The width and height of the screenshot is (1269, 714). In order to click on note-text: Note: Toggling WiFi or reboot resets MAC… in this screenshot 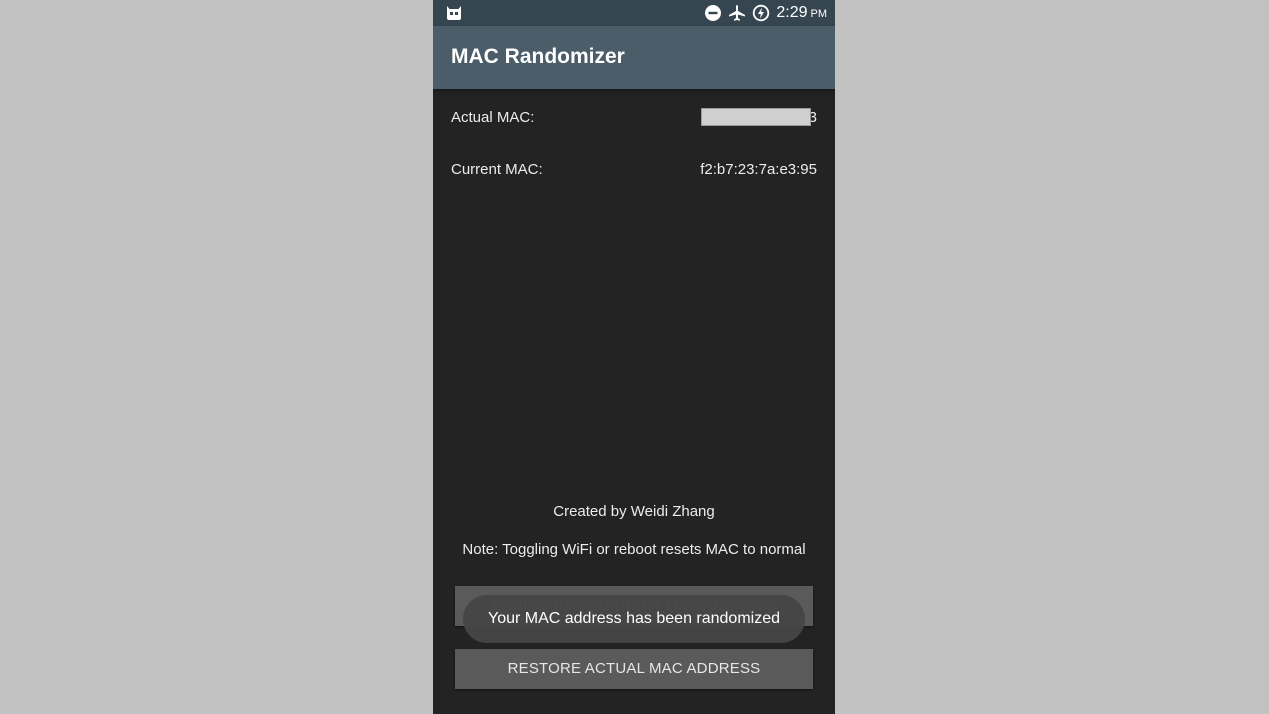, I will do `click(634, 549)`.